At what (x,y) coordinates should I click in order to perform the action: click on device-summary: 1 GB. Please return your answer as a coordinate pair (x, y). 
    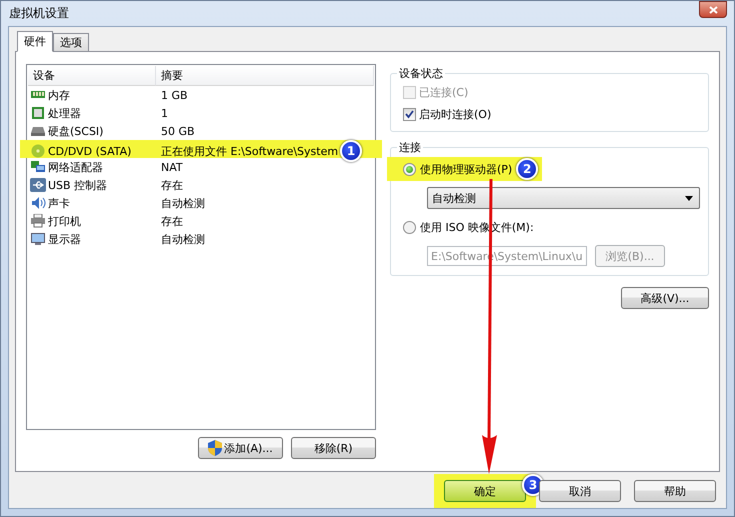
    Looking at the image, I should click on (174, 95).